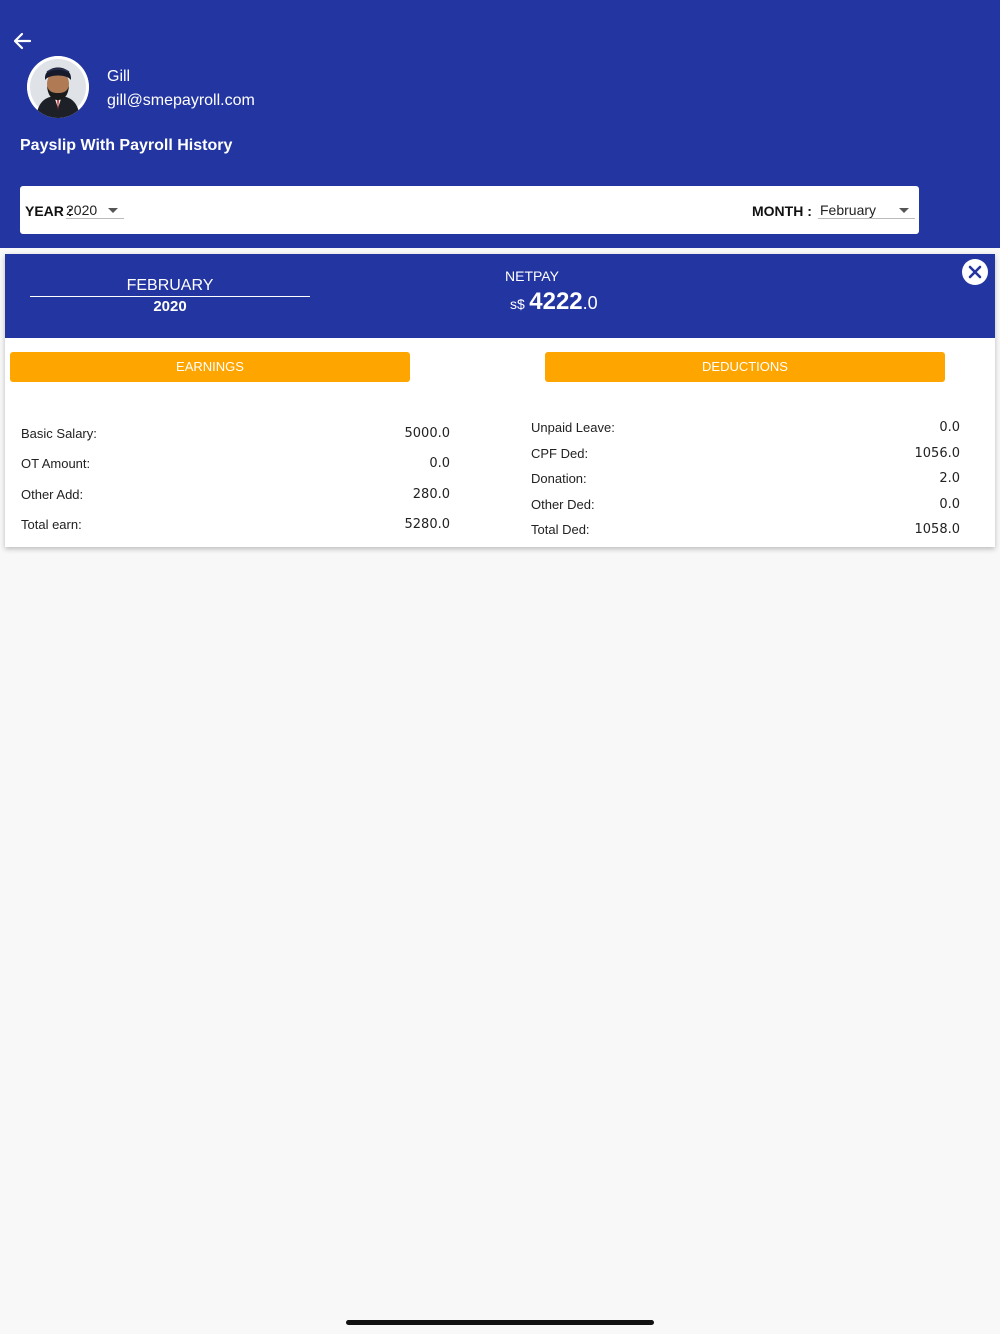  What do you see at coordinates (119, 76) in the screenshot?
I see `user-name: Gill` at bounding box center [119, 76].